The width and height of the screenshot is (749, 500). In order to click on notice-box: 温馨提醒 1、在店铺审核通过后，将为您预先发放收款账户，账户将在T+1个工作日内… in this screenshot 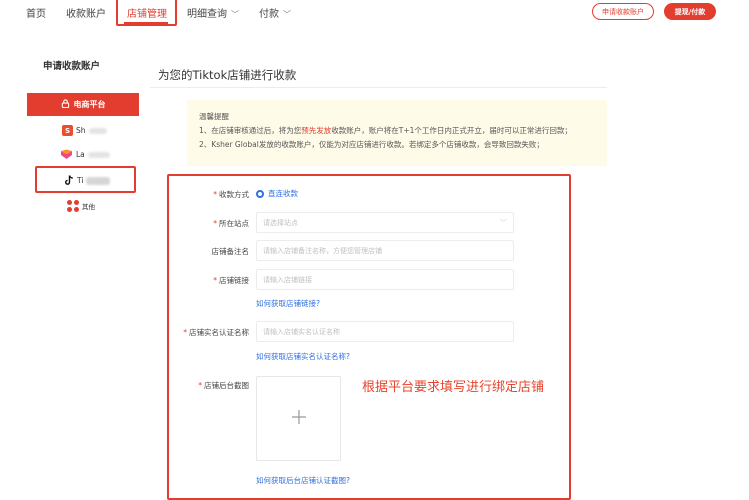, I will do `click(397, 133)`.